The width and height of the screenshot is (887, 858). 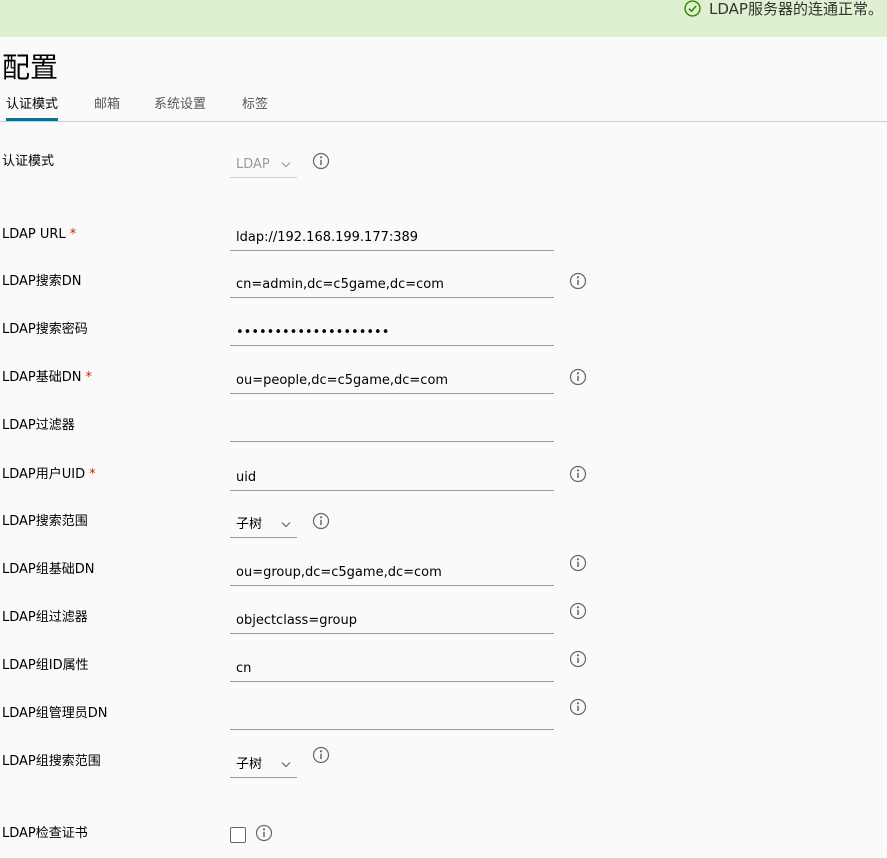 What do you see at coordinates (48, 569) in the screenshot?
I see `group-base-dn-label: LDAP组基础DN` at bounding box center [48, 569].